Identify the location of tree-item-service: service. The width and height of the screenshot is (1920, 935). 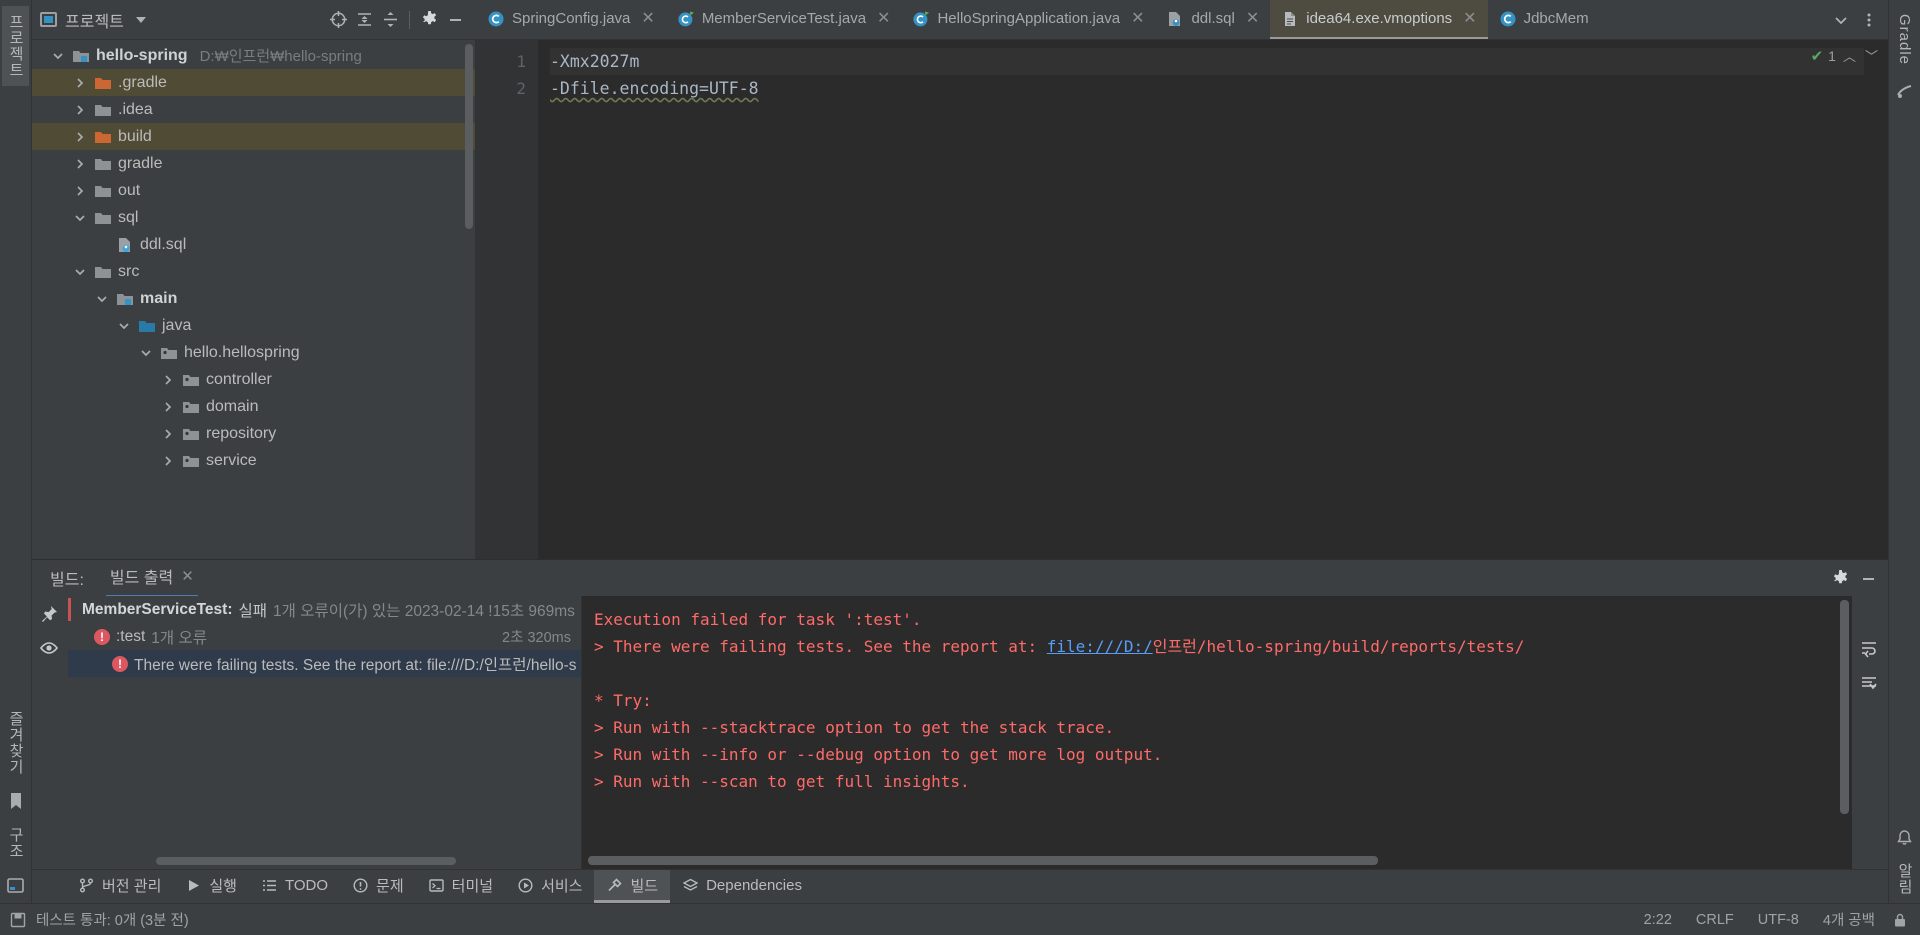
(253, 460).